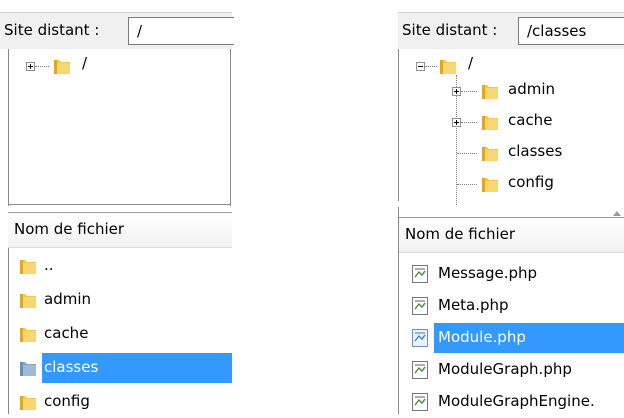 This screenshot has width=624, height=418. I want to click on file-name: classes, so click(71, 367).